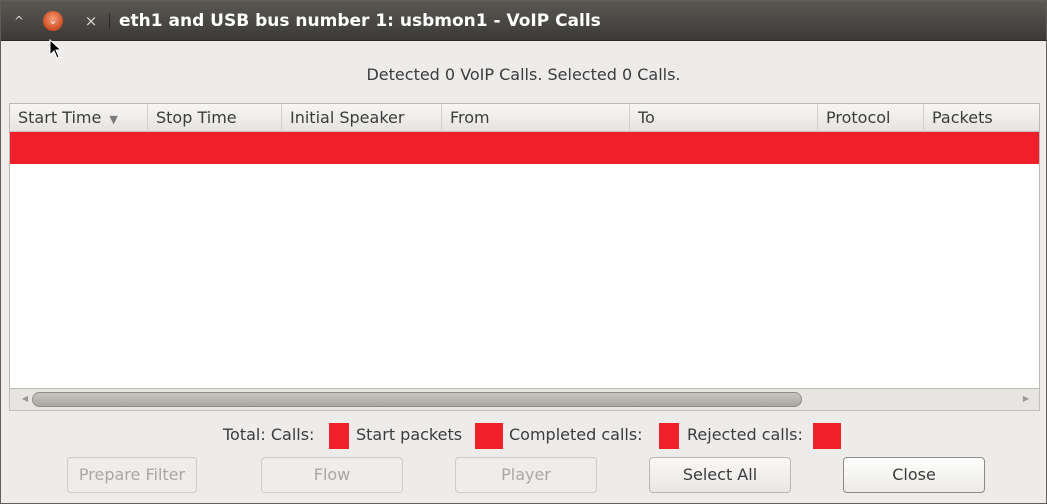 Image resolution: width=1047 pixels, height=504 pixels. I want to click on prepare-filter-button: Prepare Filter, so click(132, 475).